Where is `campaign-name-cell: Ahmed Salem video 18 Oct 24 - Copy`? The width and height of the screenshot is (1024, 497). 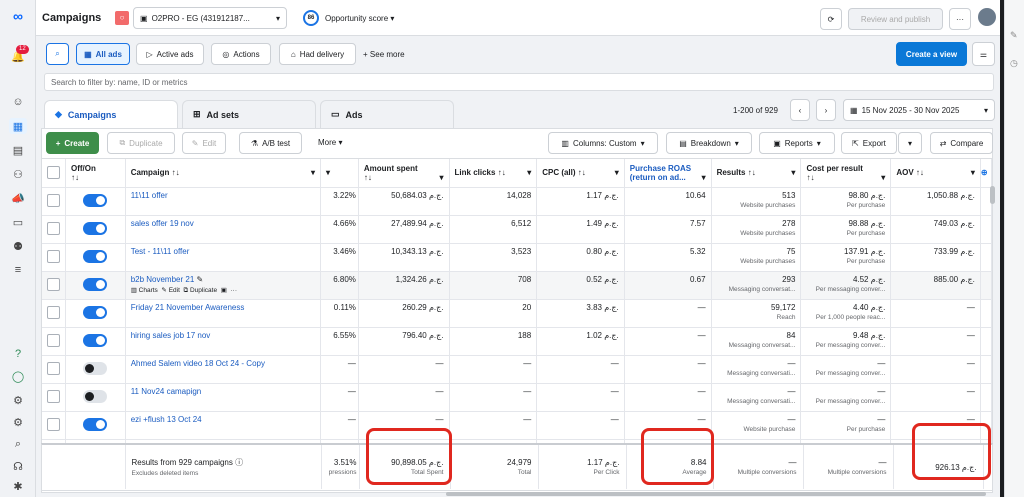
campaign-name-cell: Ahmed Salem video 18 Oct 24 - Copy is located at coordinates (223, 369).